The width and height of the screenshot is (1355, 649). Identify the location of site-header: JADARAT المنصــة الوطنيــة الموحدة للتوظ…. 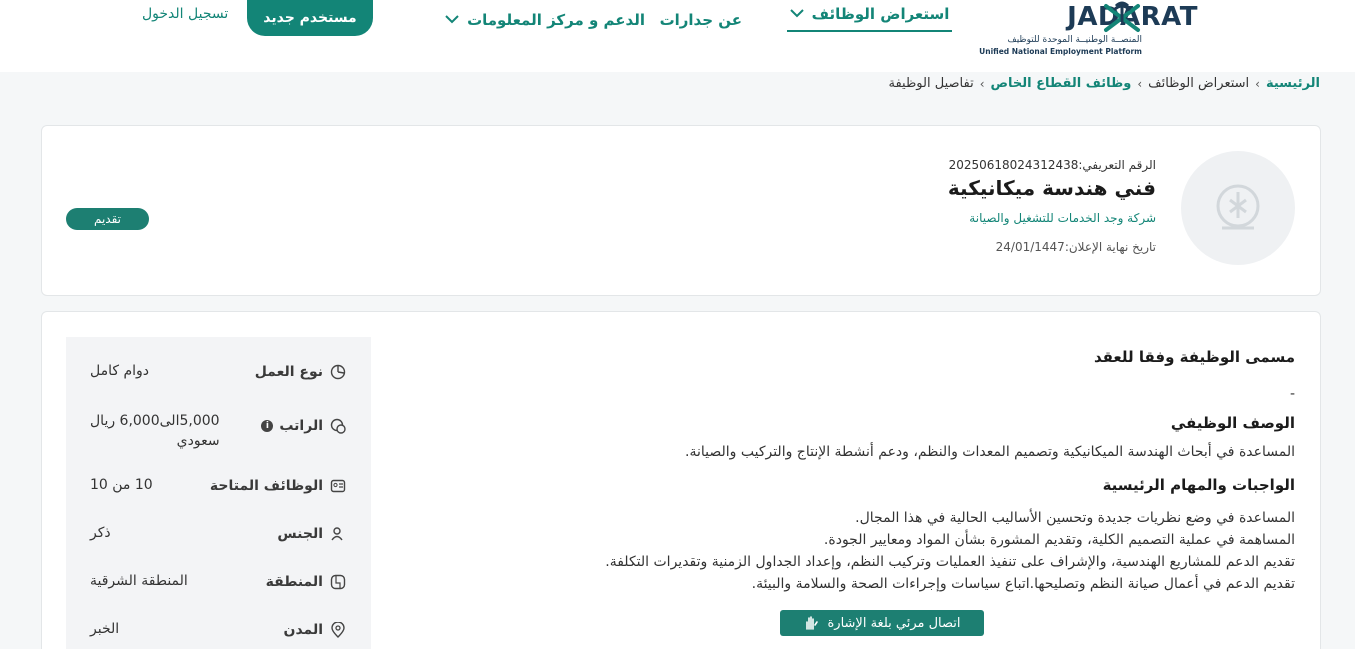
(677, 36).